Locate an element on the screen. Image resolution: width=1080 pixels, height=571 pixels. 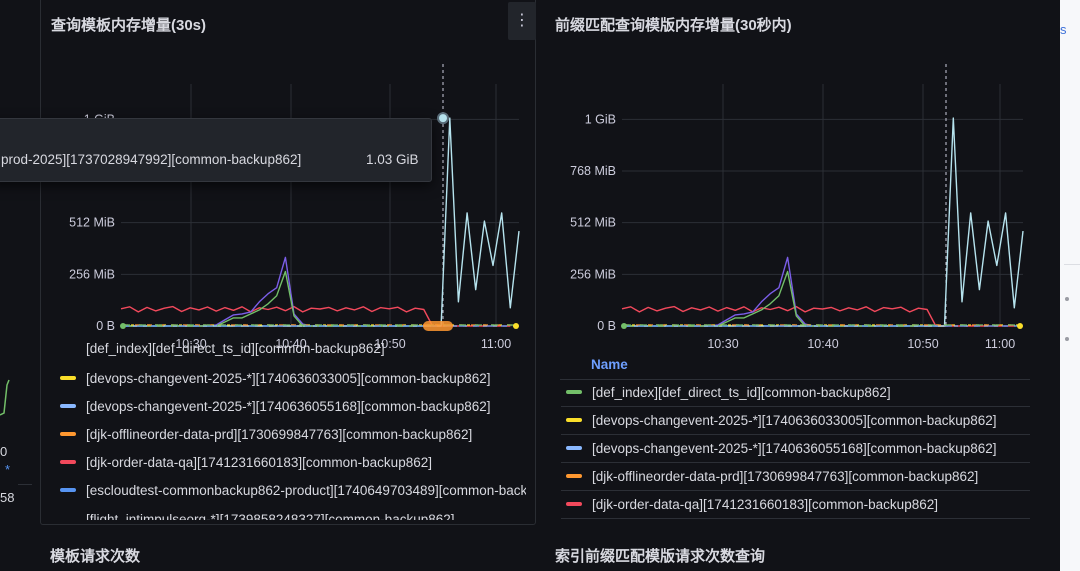
panel-menu-button: ⋮ is located at coordinates (522, 21).